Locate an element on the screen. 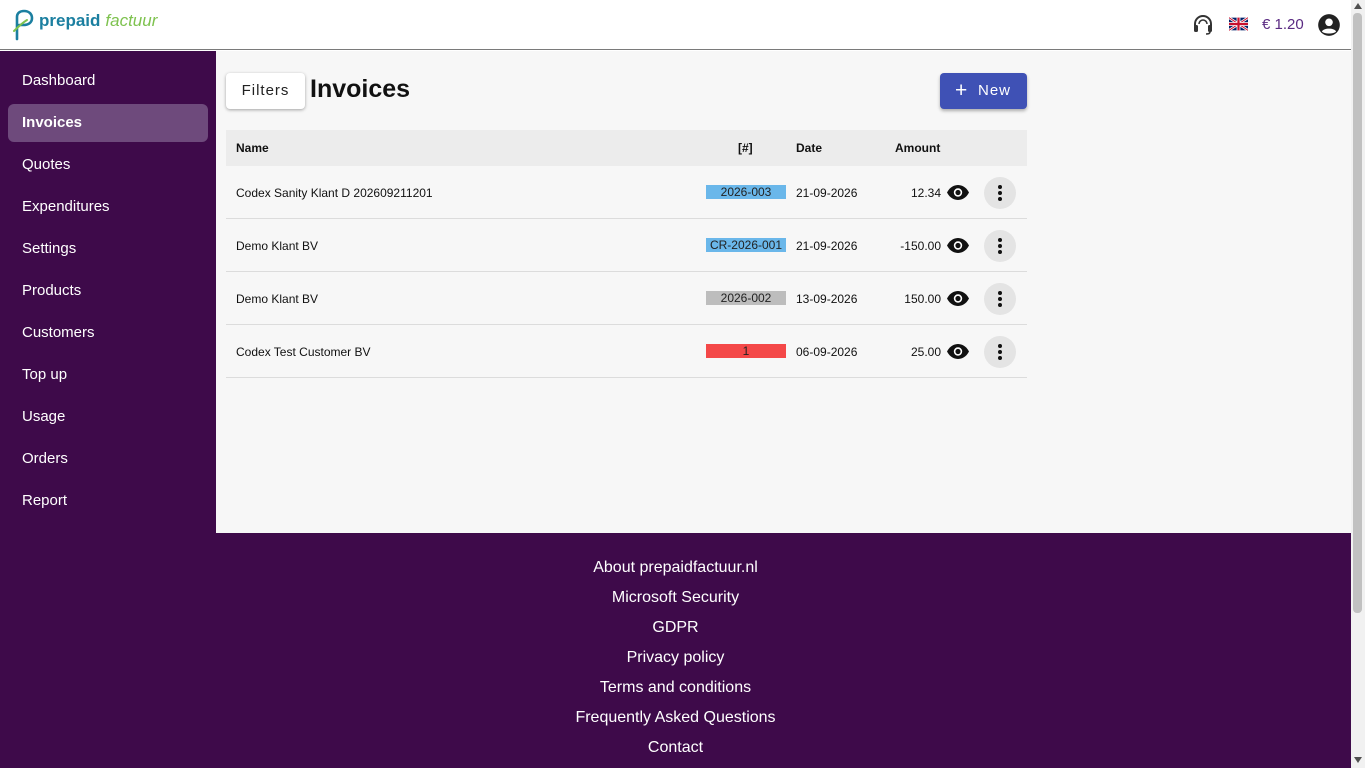  new-button-label: New is located at coordinates (995, 90).